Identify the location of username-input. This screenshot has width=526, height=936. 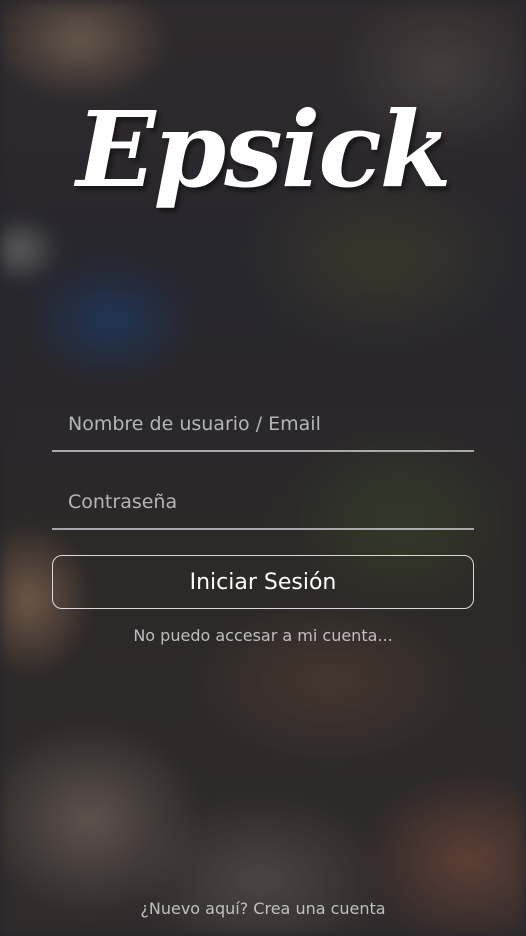
(268, 424).